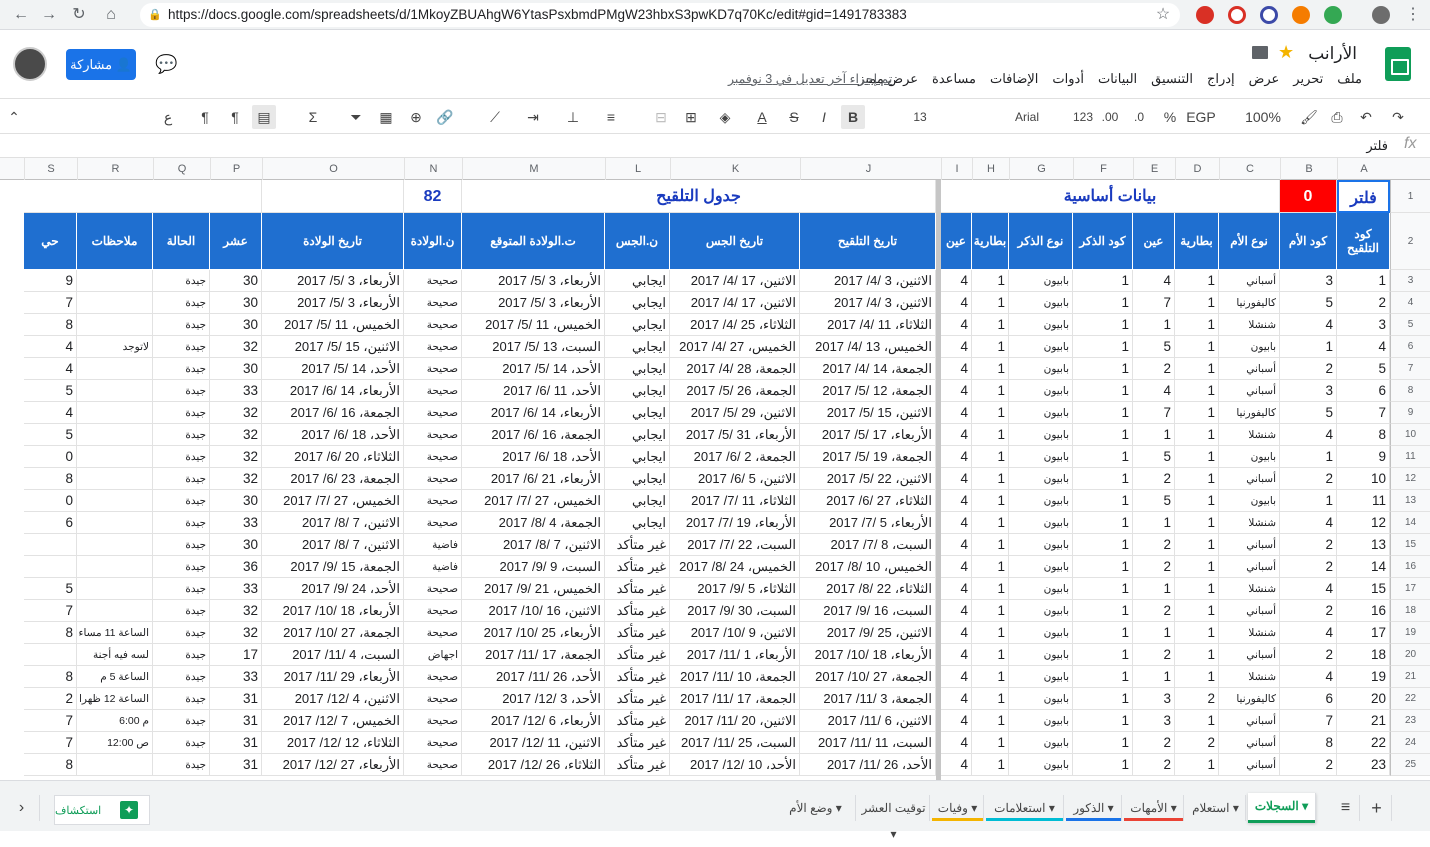 This screenshot has width=1430, height=847. I want to click on globe-extension-icon, so click(1333, 15).